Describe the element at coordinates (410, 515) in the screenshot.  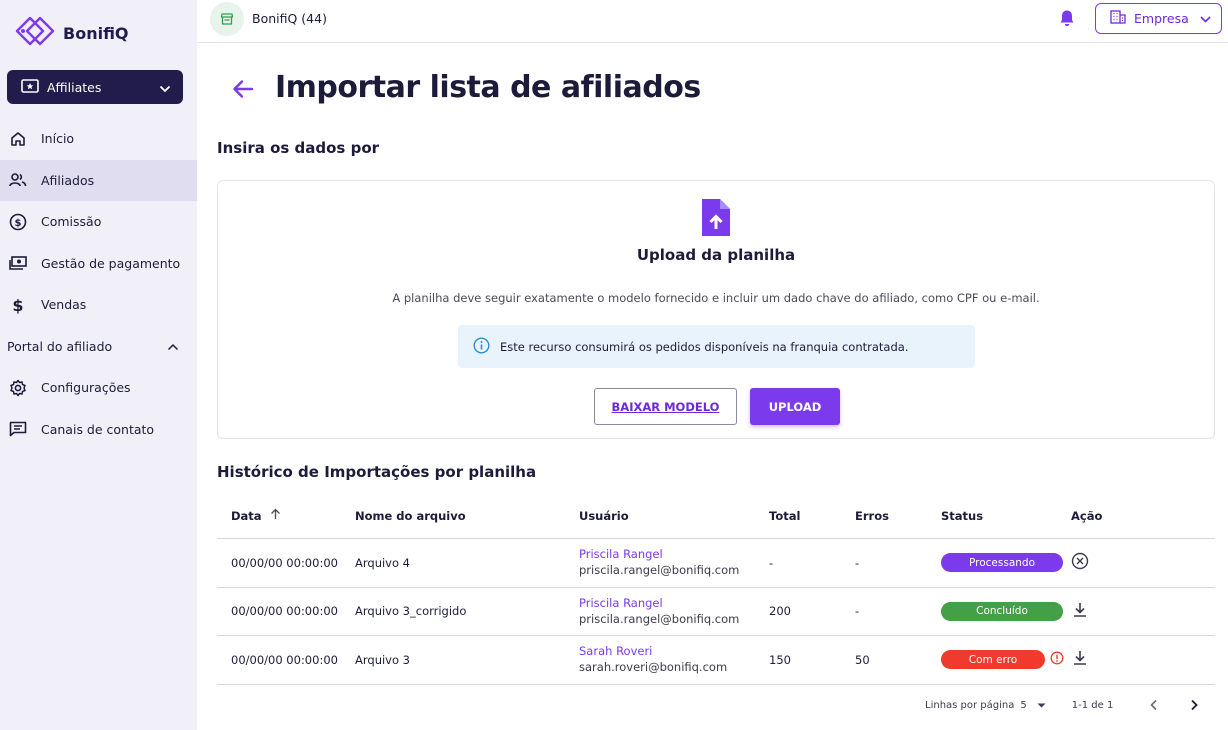
I see `column-header-file: Nome do arquivo` at that location.